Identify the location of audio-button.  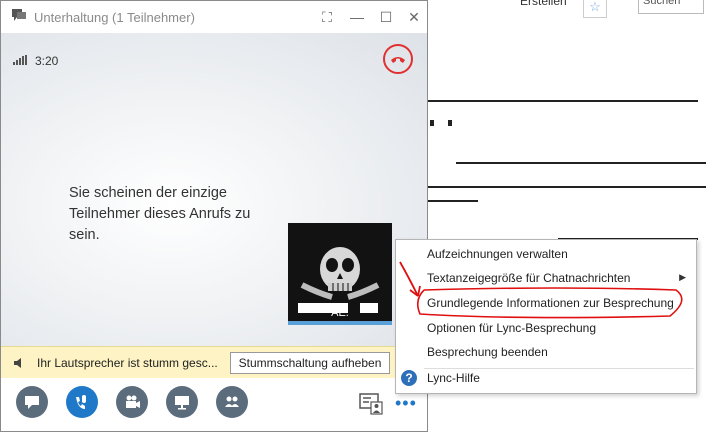
(82, 402).